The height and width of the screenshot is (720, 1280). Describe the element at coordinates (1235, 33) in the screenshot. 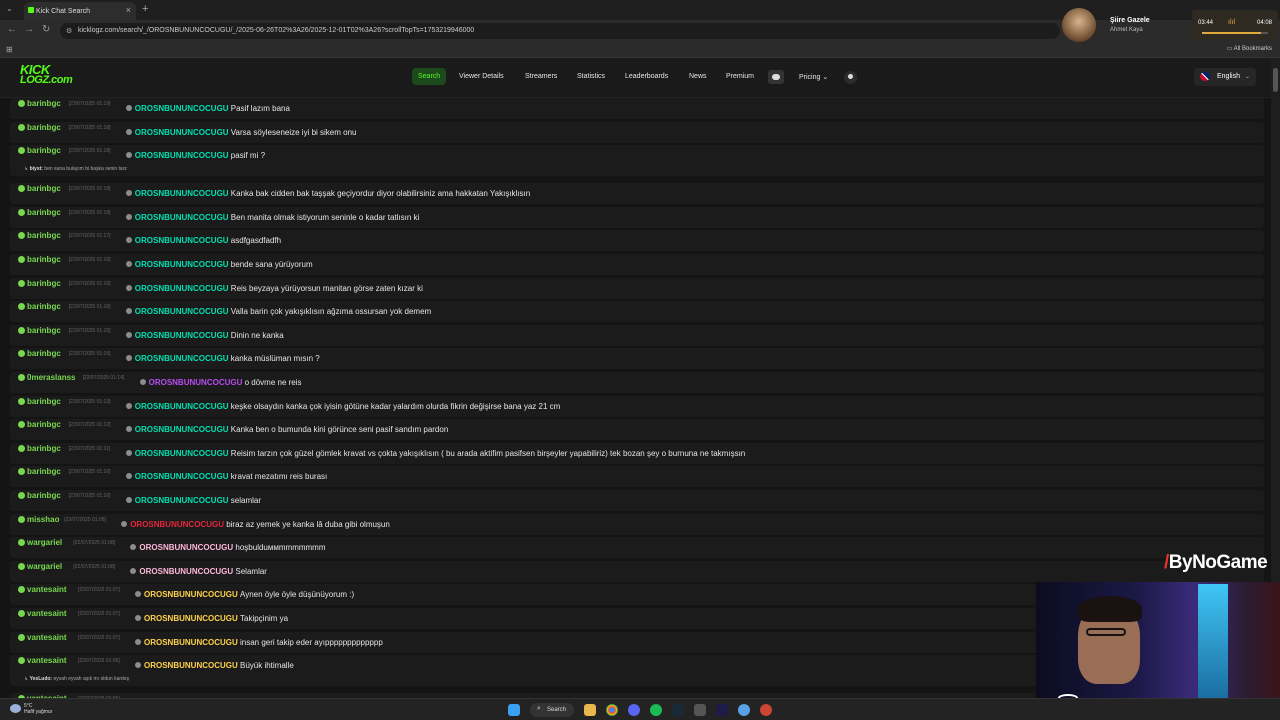

I see `progress-bar` at that location.